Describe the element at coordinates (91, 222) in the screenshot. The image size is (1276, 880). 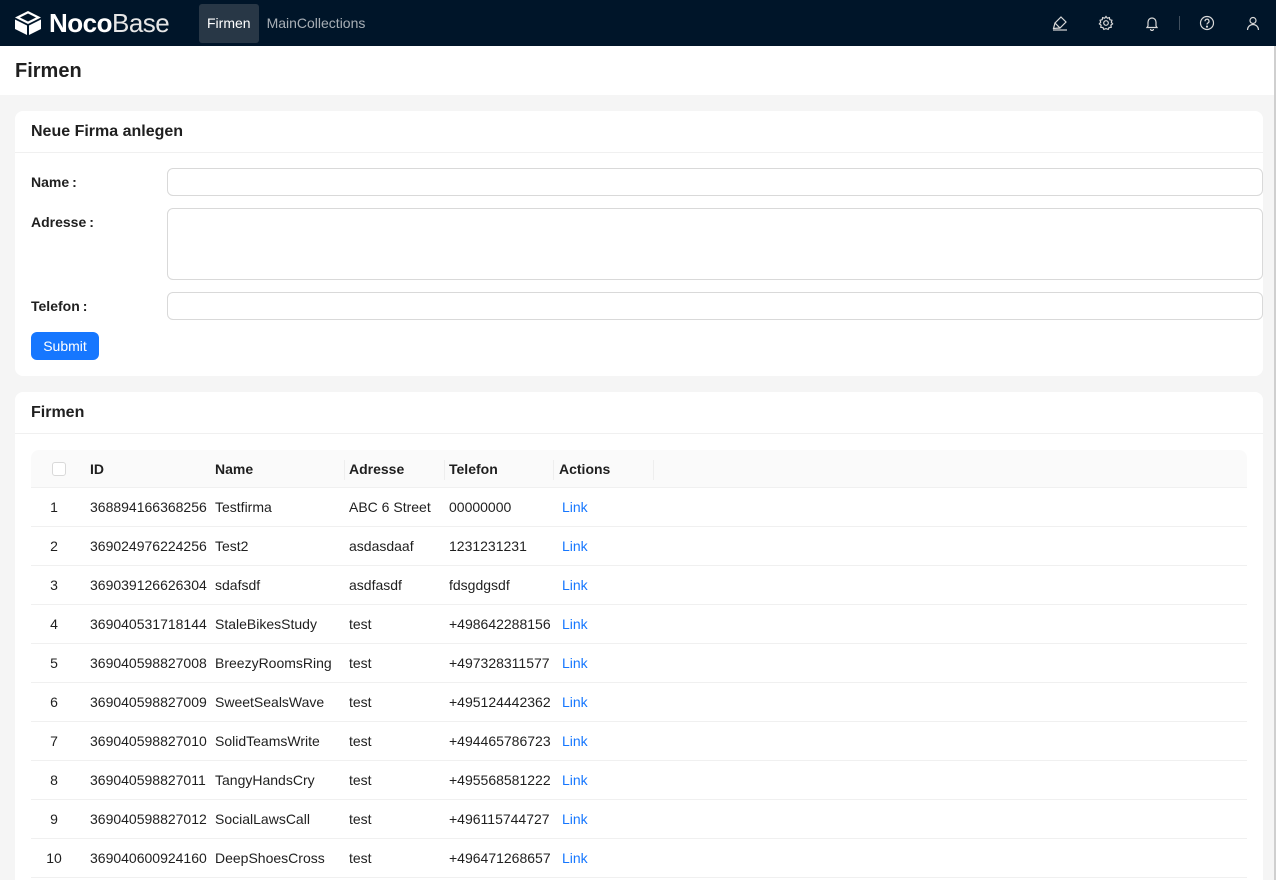
I see `adresse-field-label-colon: :` at that location.